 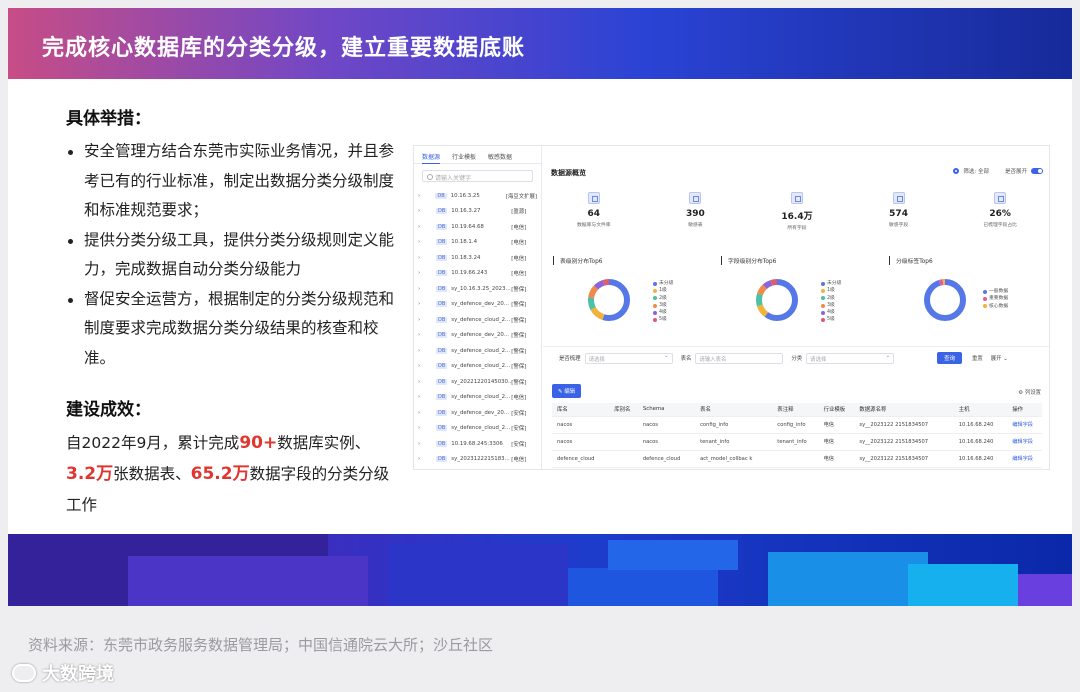 What do you see at coordinates (734, 410) in the screenshot?
I see `column-header: 表名` at bounding box center [734, 410].